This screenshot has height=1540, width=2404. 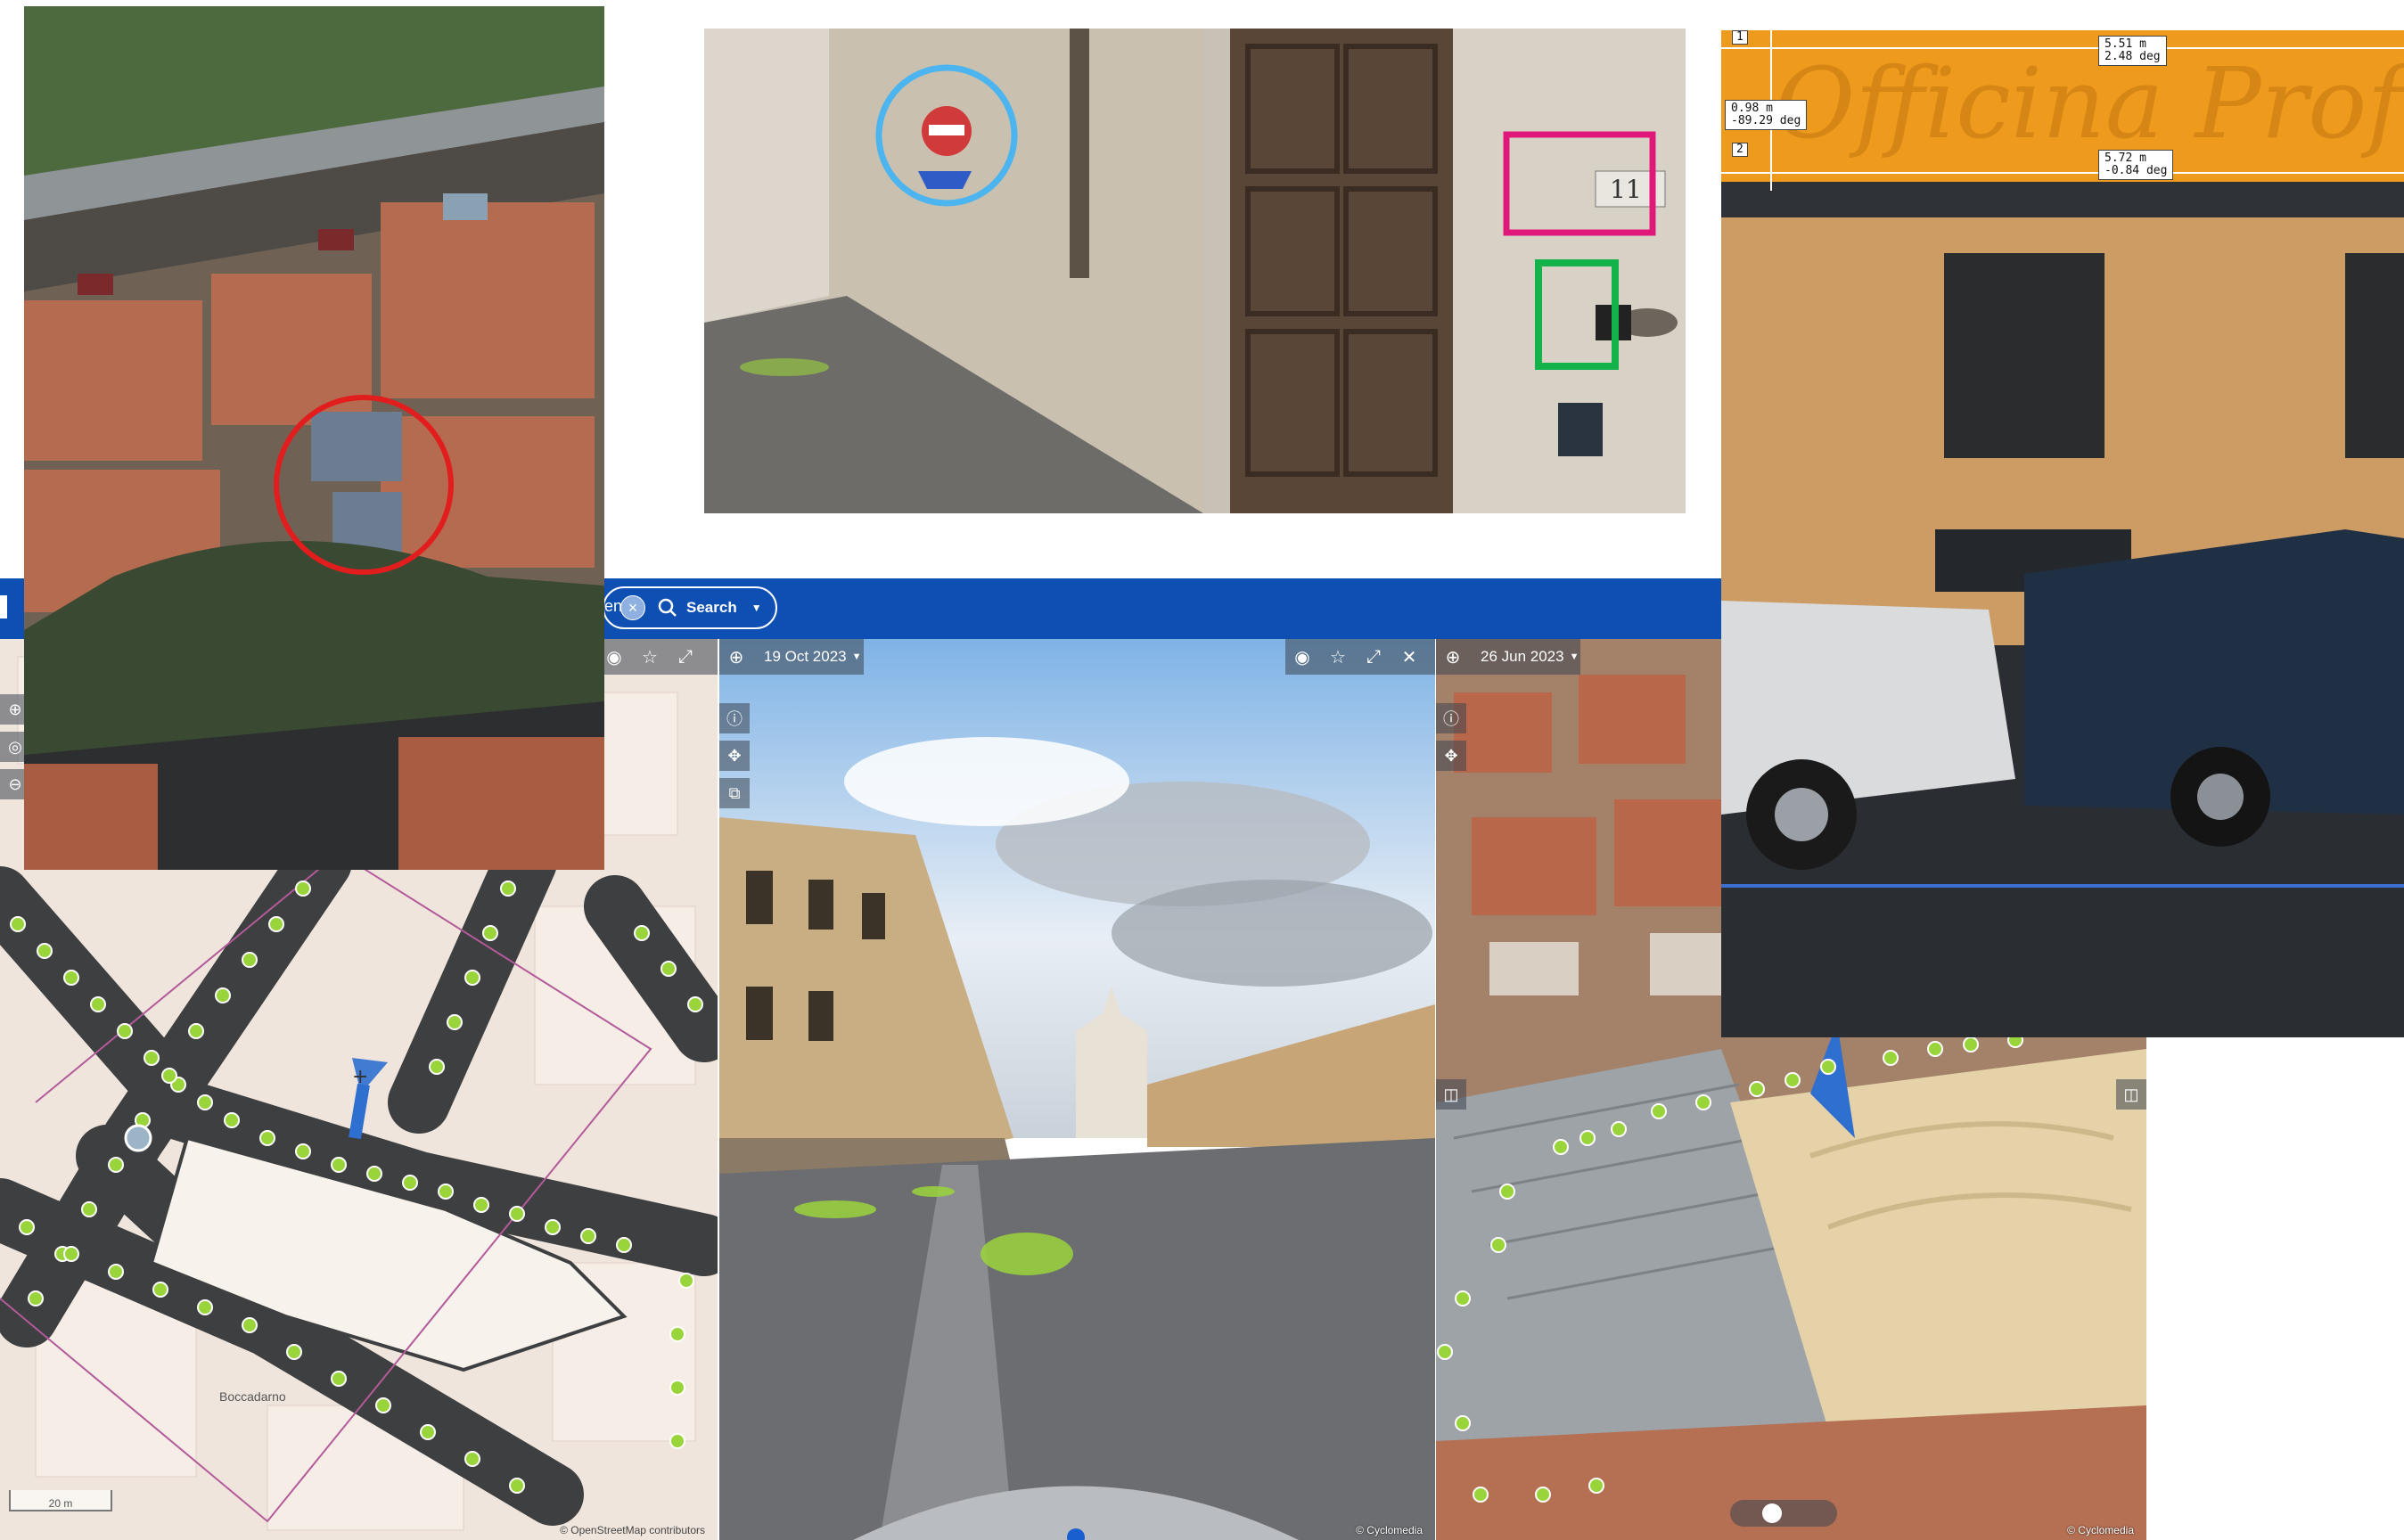 I want to click on blue-highlight-circle, so click(x=946, y=135).